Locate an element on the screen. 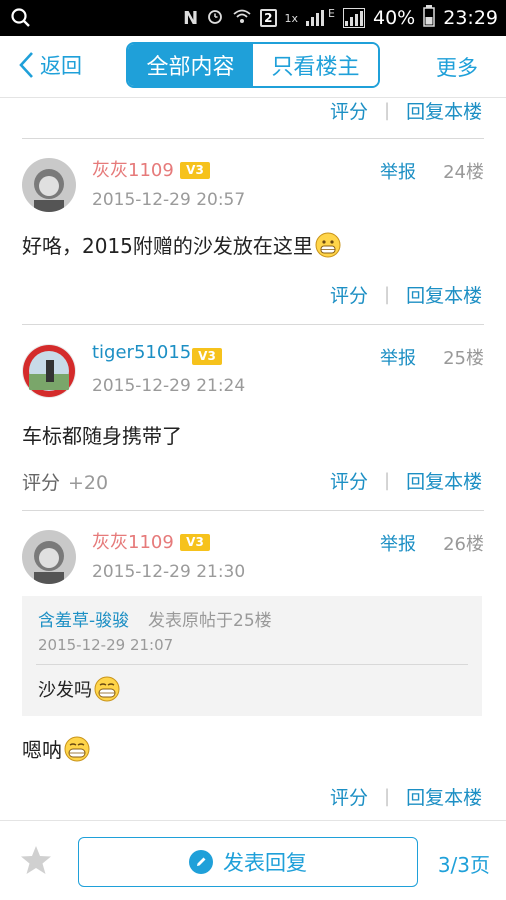 This screenshot has width=506, height=900. status-bar: N 2 1x E 40% 23:29 is located at coordinates (253, 18).